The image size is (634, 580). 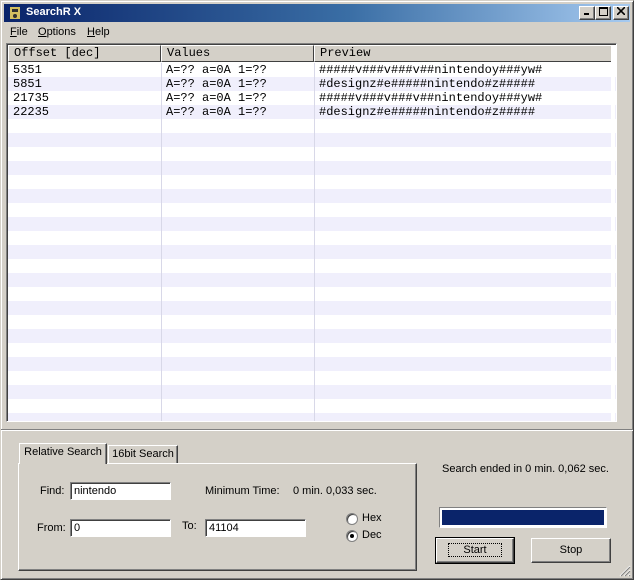 I want to click on title-bar: SearchR X, so click(x=317, y=13).